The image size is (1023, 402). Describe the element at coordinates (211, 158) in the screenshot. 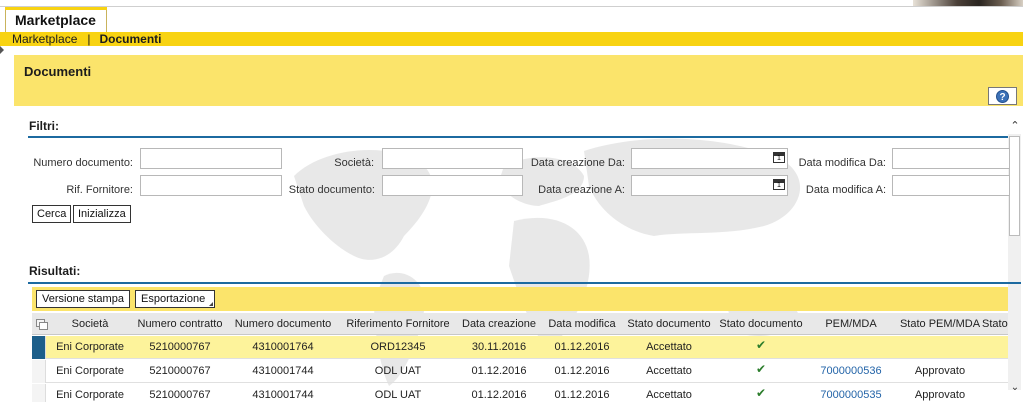

I see `numero-documento-input` at that location.